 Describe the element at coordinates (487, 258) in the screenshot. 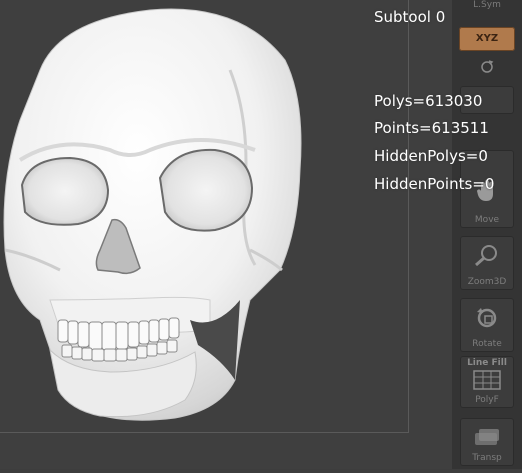

I see `magnifier-icon` at that location.